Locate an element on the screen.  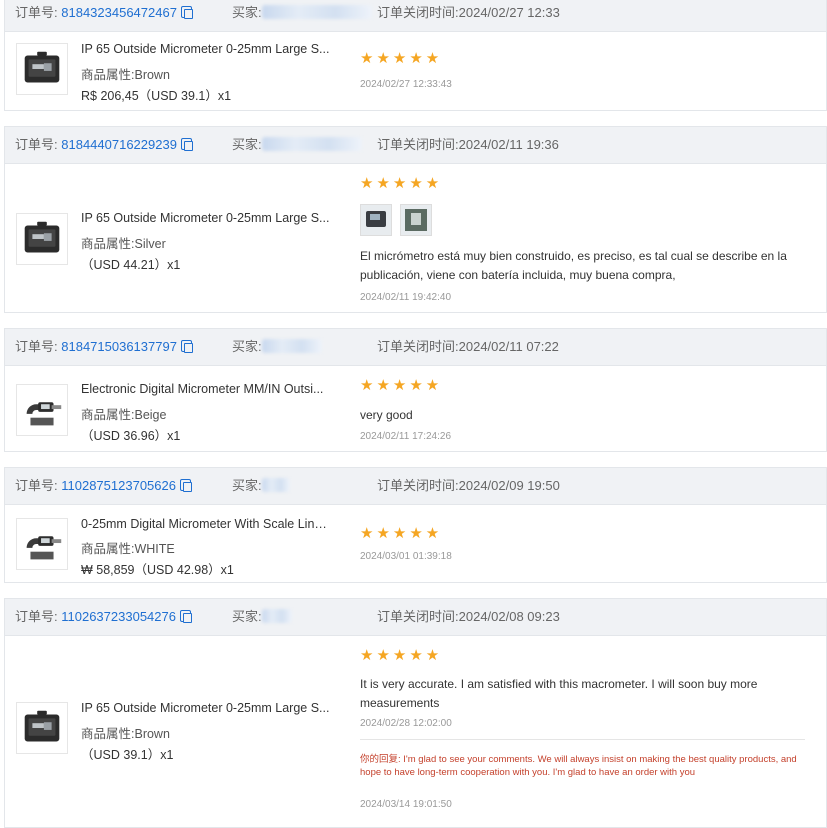
closed-time: 2024/02/08 09:23 is located at coordinates (509, 616).